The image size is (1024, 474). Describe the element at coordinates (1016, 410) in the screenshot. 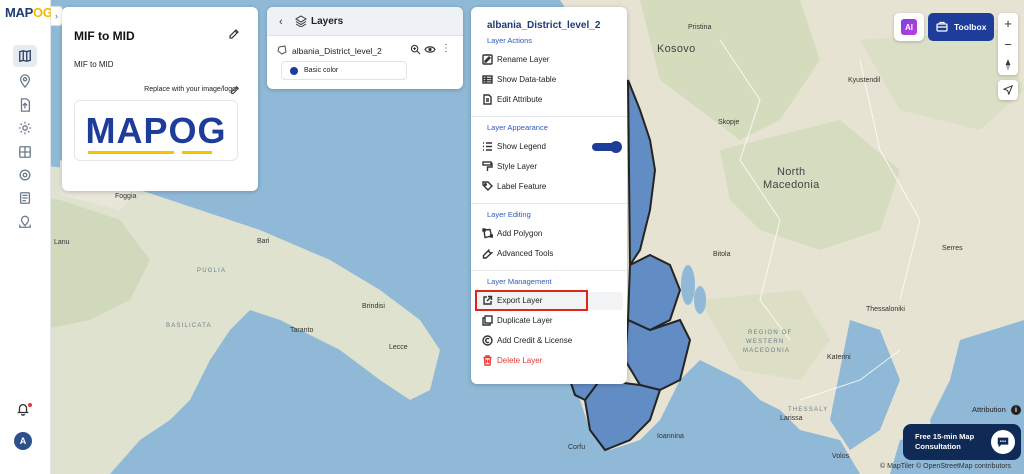

I see `info-icon: i` at that location.